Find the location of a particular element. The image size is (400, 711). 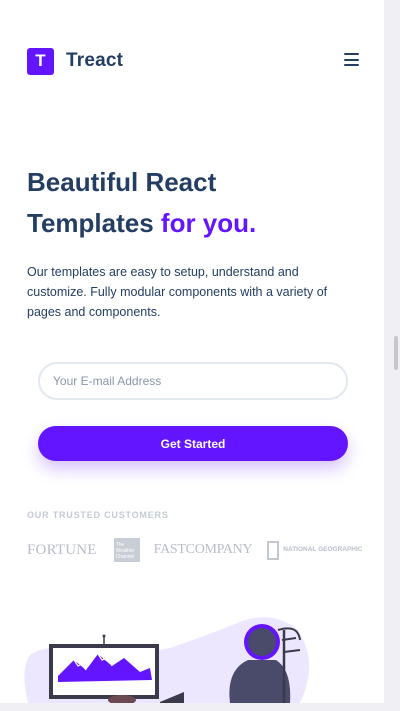

natgeo-frame-icon is located at coordinates (273, 550).